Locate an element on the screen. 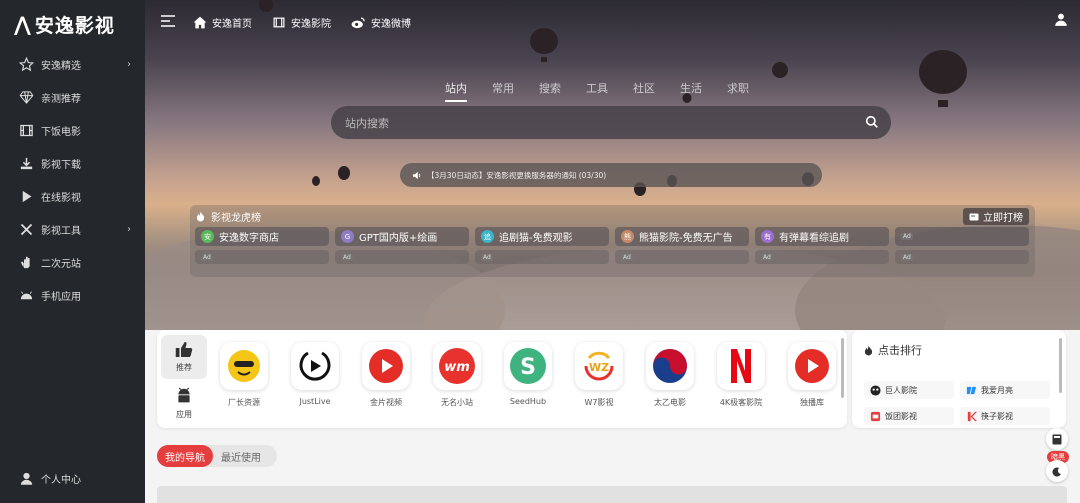  app-item: 太乙电影 is located at coordinates (670, 375).